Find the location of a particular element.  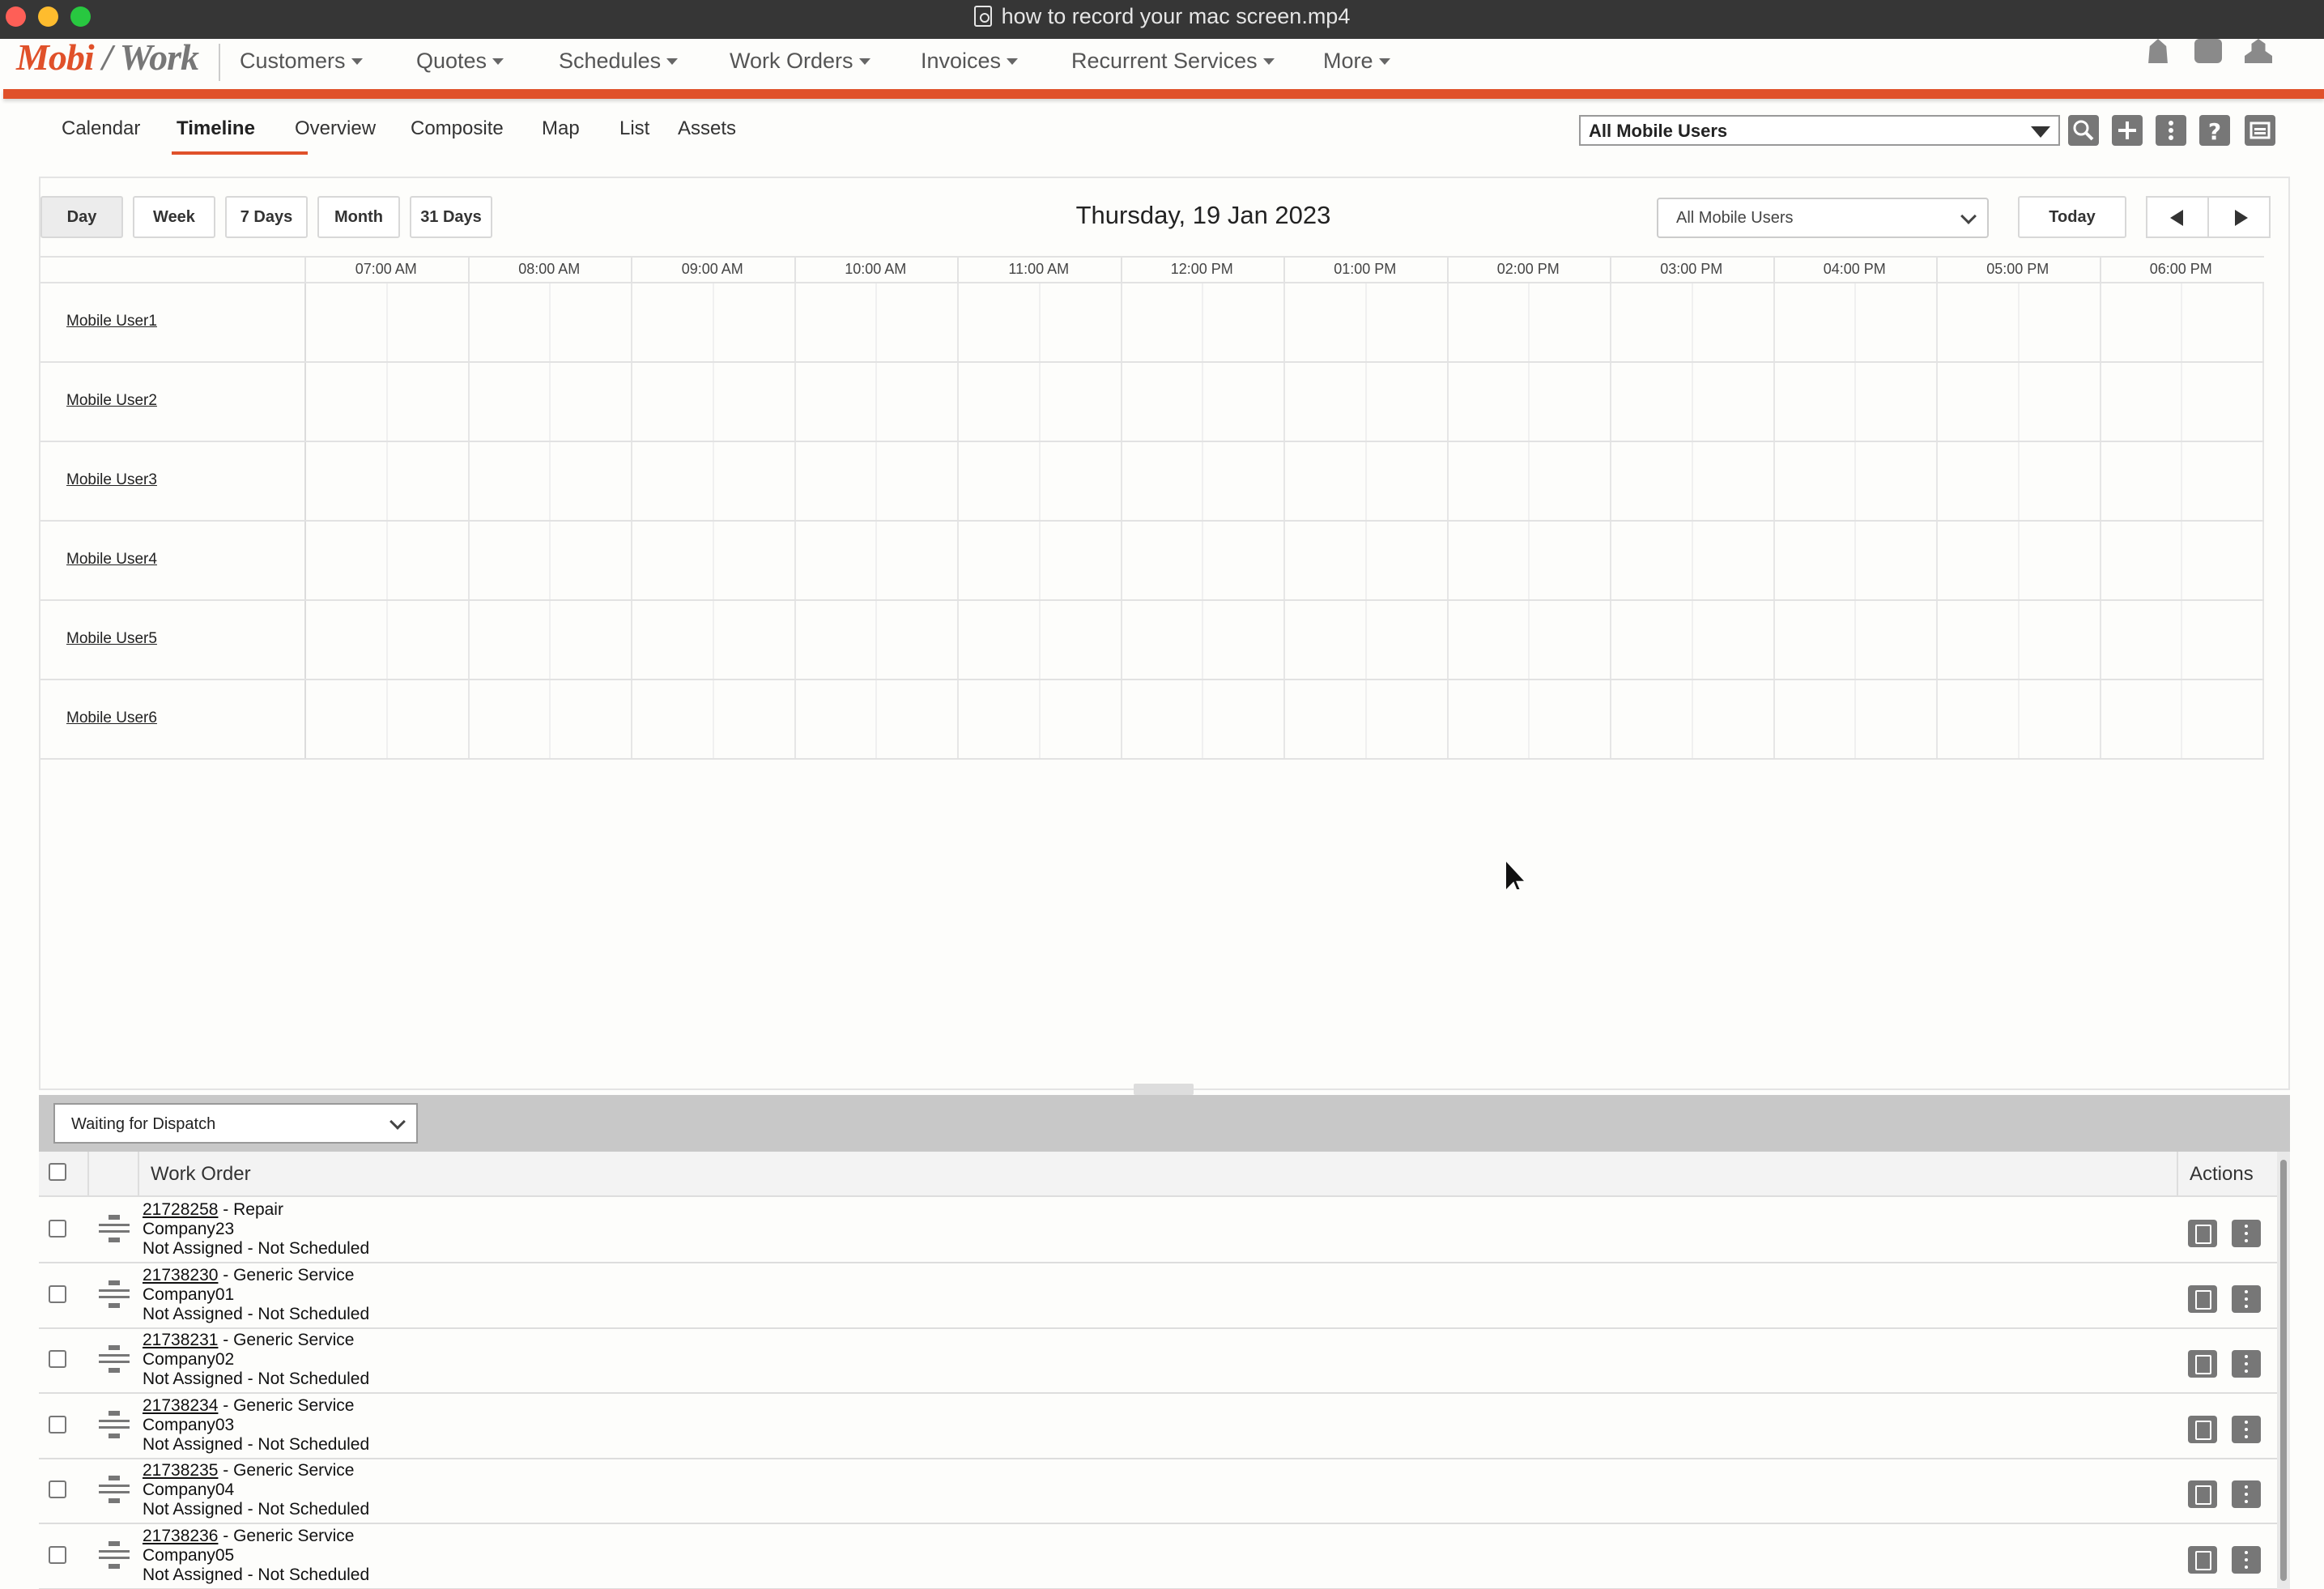

nav-quotes: Quotes is located at coordinates (488, 65).